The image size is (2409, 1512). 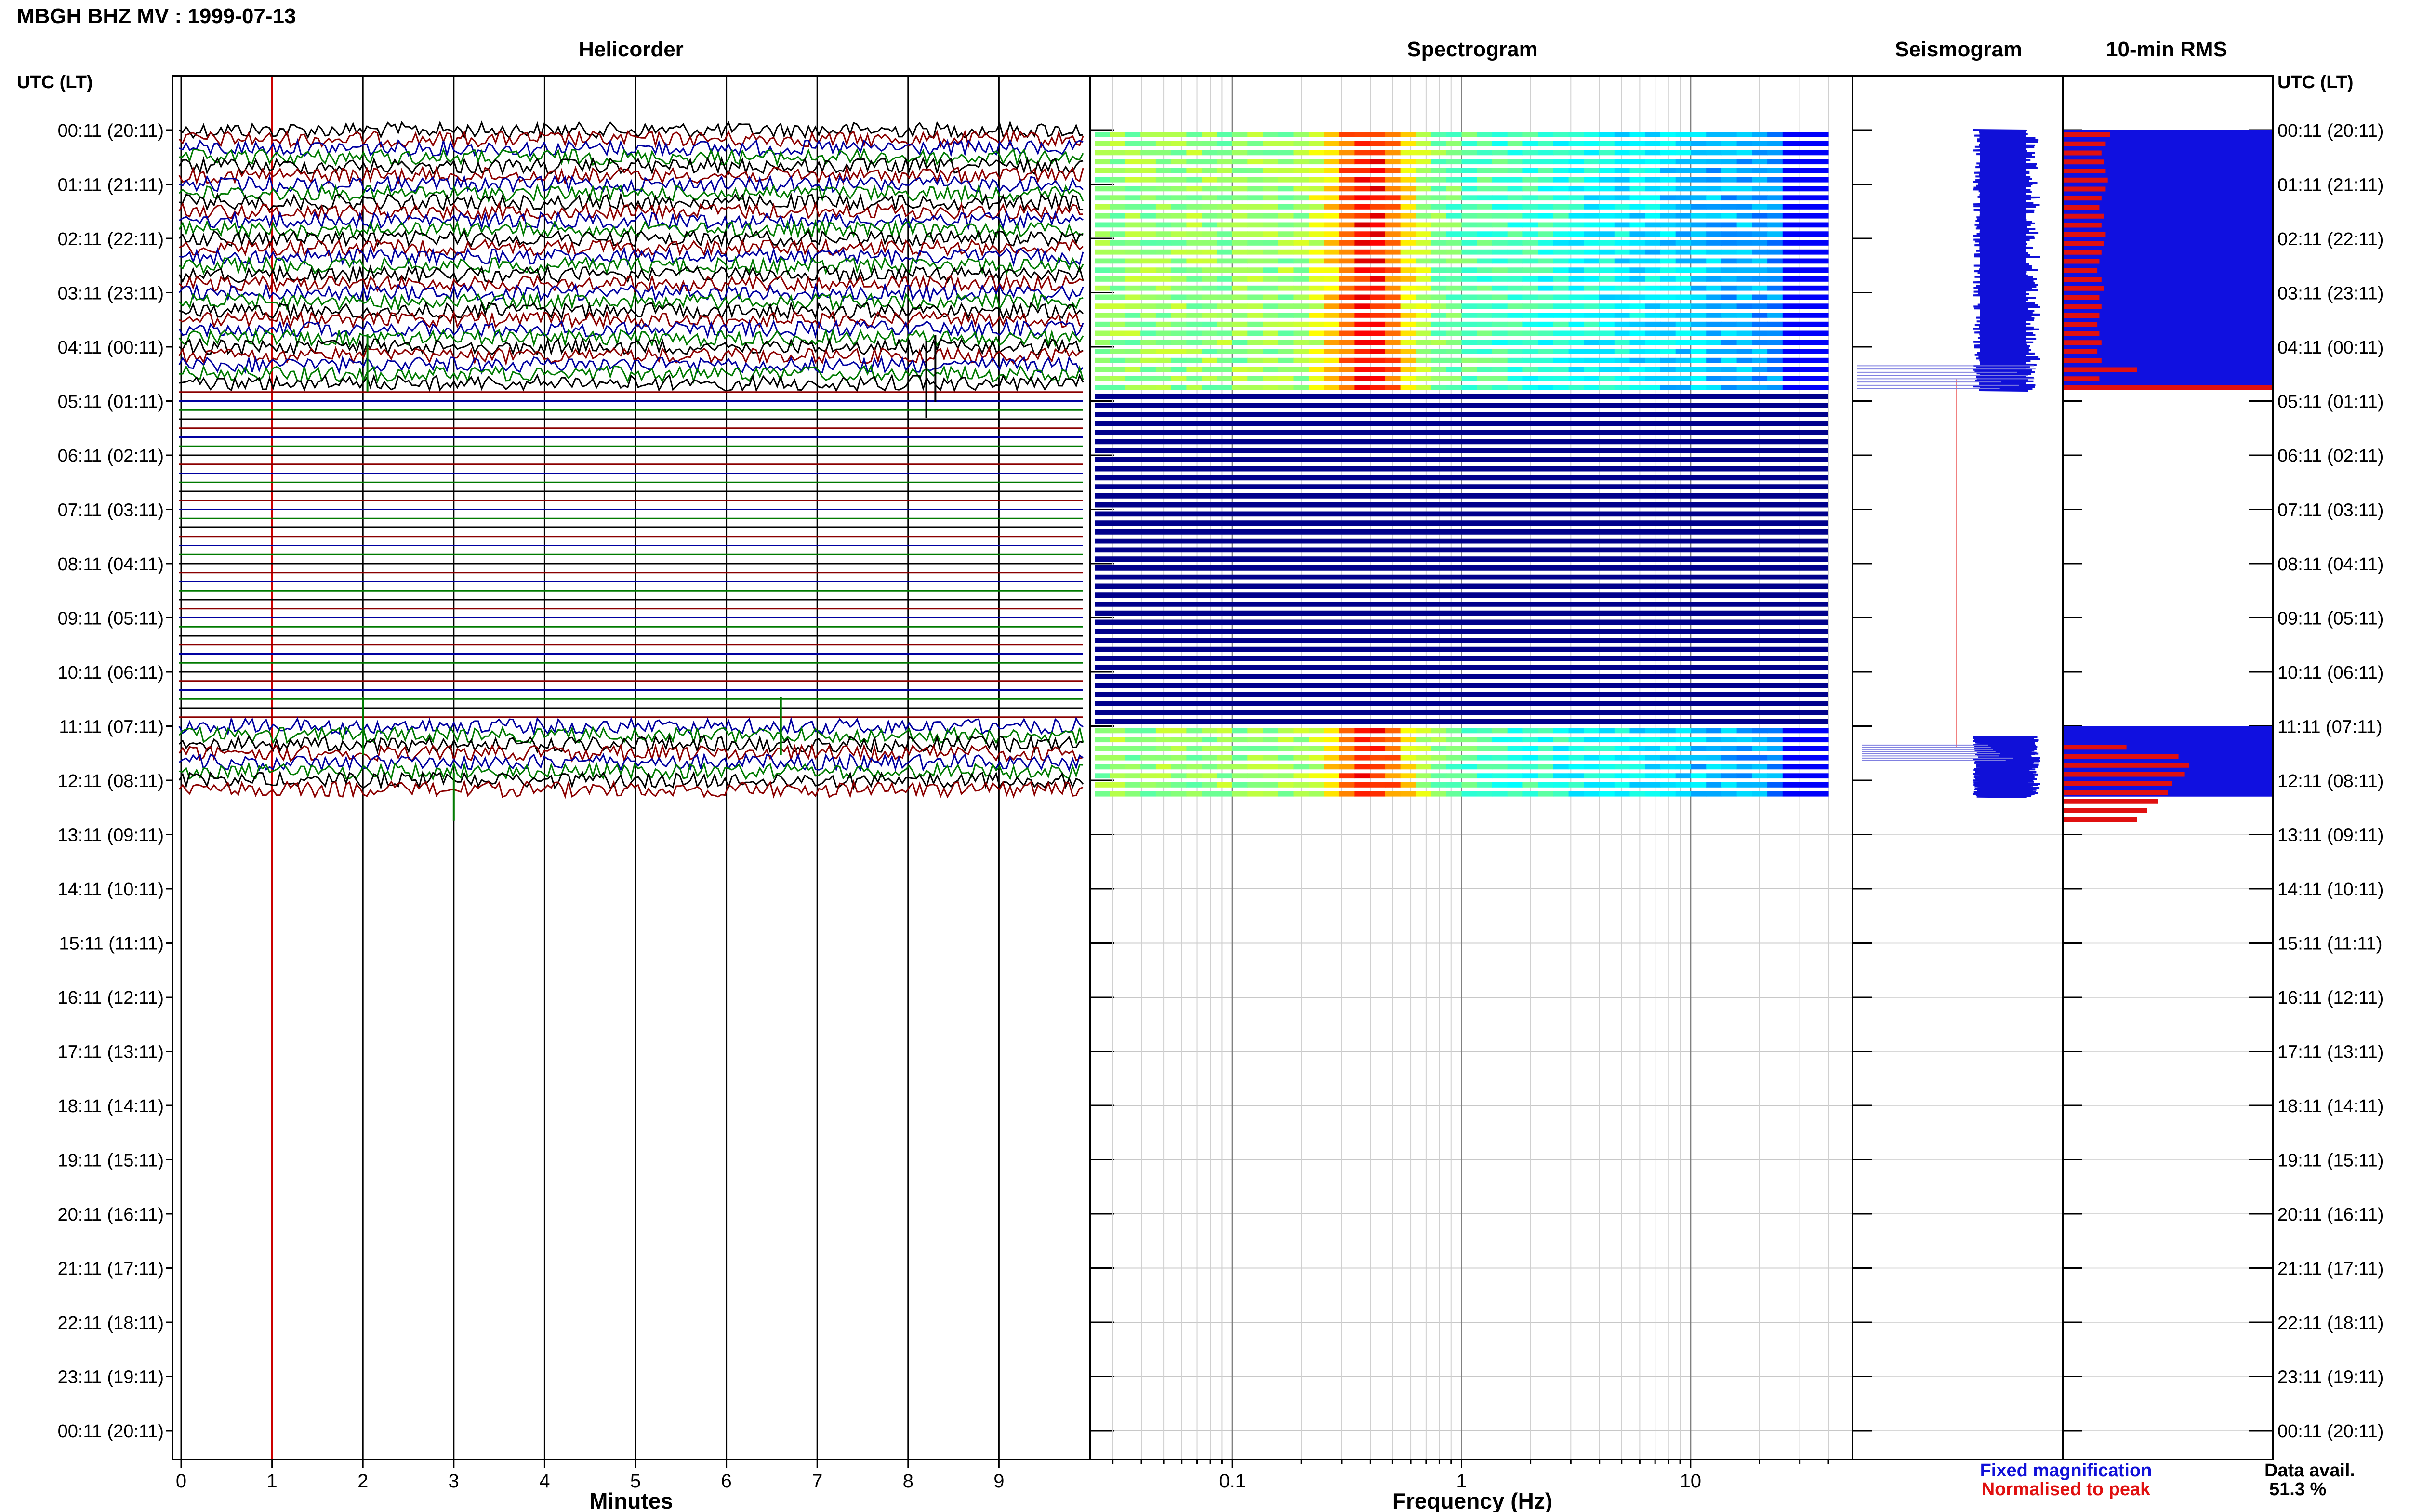 What do you see at coordinates (111, 564) in the screenshot?
I see `time-label-left: 08:11 (04:11)` at bounding box center [111, 564].